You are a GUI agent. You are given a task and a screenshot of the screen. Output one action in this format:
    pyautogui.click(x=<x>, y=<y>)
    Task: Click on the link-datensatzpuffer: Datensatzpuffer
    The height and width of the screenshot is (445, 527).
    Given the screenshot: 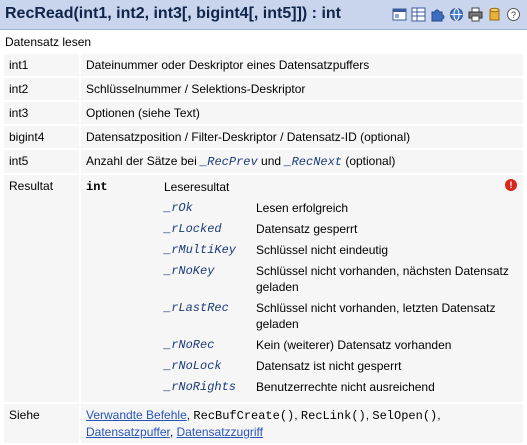 What is the action you would take?
    pyautogui.click(x=128, y=432)
    